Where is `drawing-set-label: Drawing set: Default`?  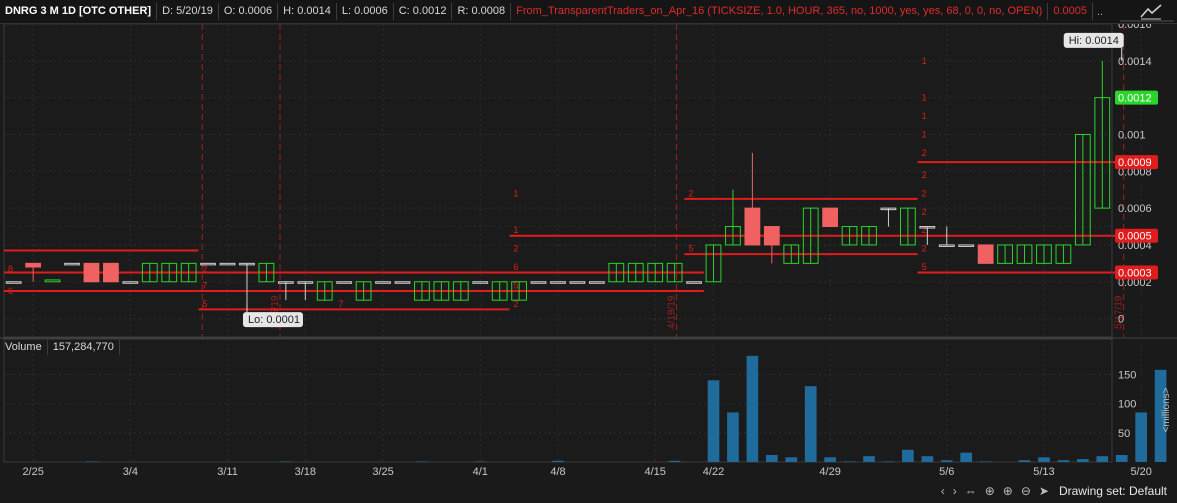 drawing-set-label: Drawing set: Default is located at coordinates (1113, 491).